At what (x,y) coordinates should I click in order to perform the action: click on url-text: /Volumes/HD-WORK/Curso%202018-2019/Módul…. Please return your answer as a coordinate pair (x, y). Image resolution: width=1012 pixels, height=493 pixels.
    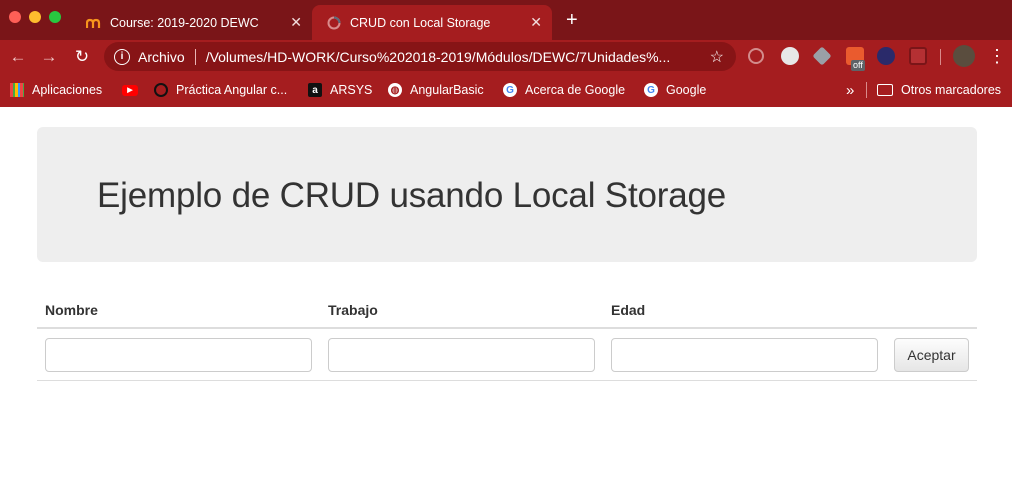
    Looking at the image, I should click on (438, 56).